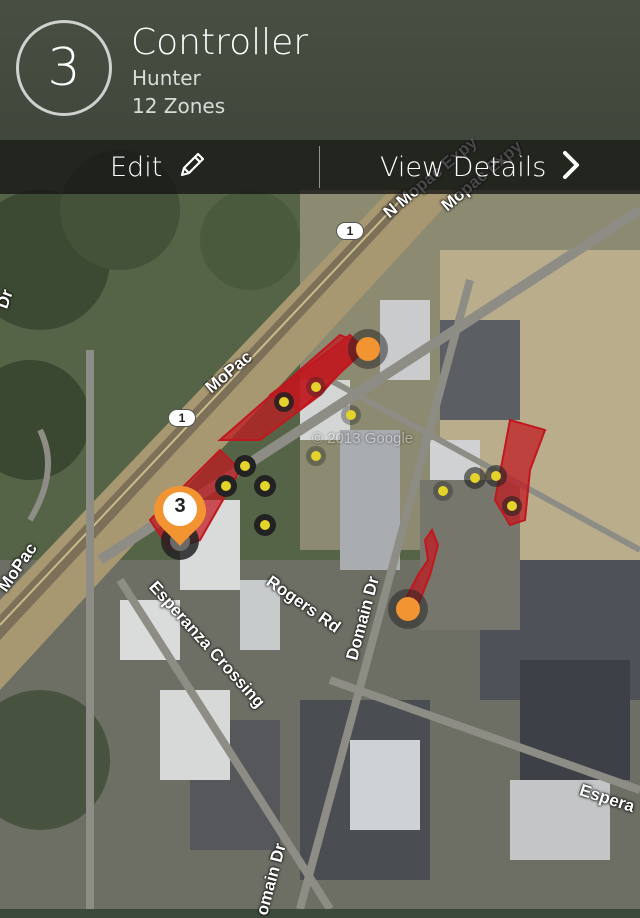 The width and height of the screenshot is (640, 918). What do you see at coordinates (350, 231) in the screenshot?
I see `route-1-shield: 1` at bounding box center [350, 231].